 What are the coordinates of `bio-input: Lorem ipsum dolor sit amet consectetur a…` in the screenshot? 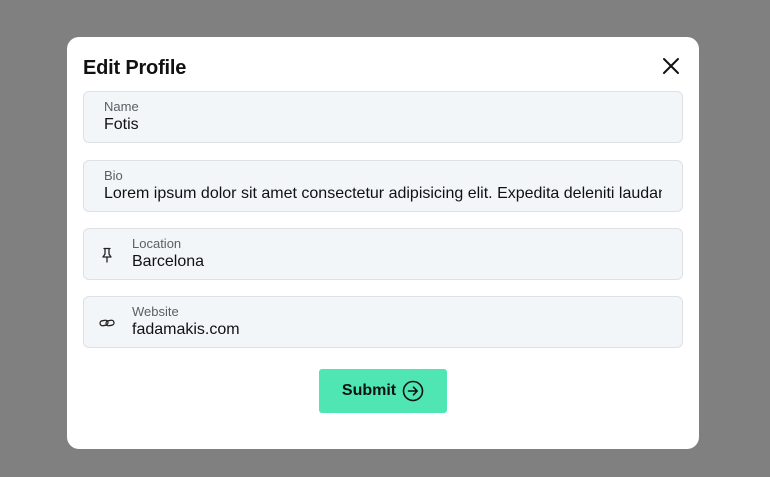 It's located at (383, 194).